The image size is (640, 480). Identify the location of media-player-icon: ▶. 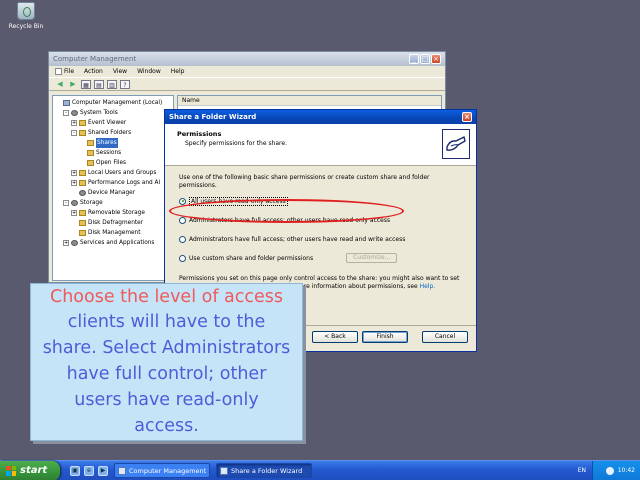
(103, 470).